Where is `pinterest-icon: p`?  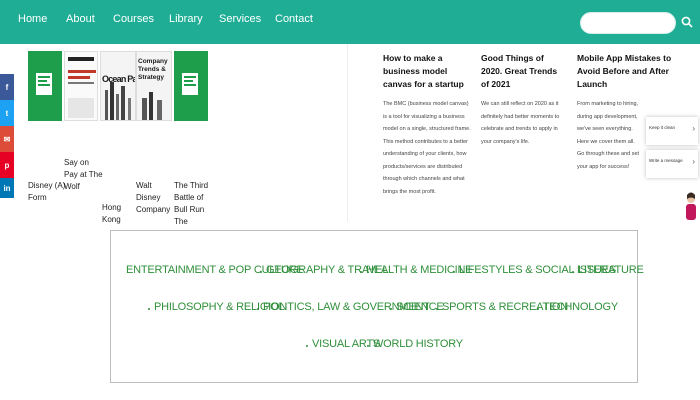 pinterest-icon: p is located at coordinates (7, 165).